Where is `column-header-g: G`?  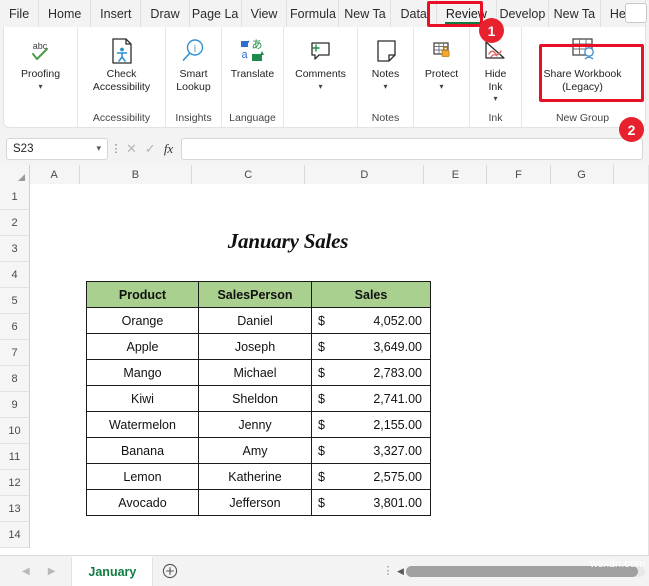
column-header-g: G is located at coordinates (582, 174).